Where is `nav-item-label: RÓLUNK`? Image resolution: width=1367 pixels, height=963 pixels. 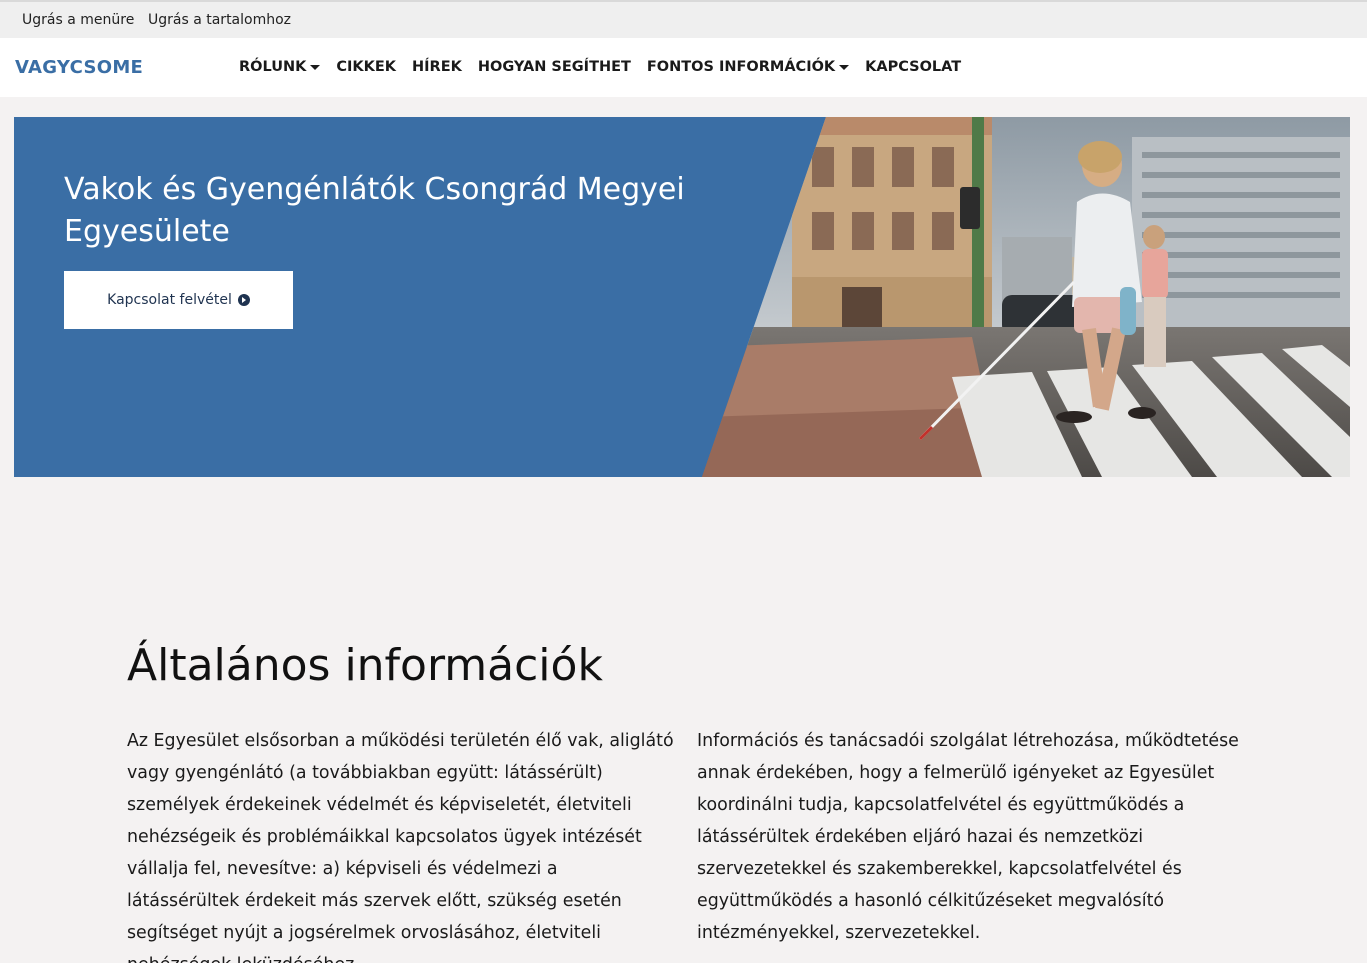
nav-item-label: RÓLUNK is located at coordinates (273, 67).